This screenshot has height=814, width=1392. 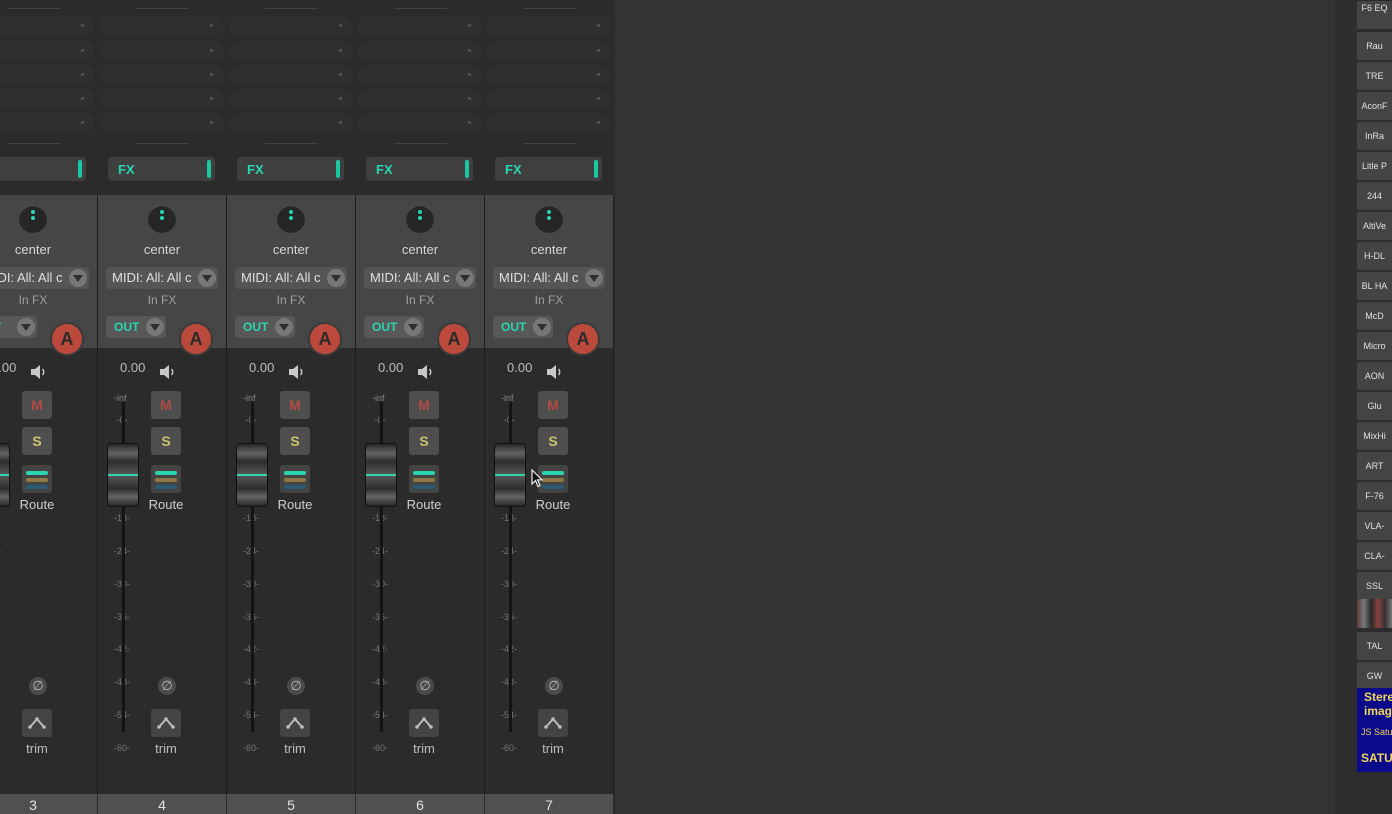 I want to click on record-arm-button: A, so click(x=454, y=339).